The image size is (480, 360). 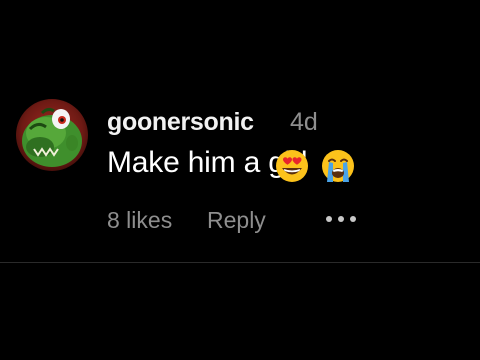 I want to click on avatar, so click(x=52, y=135).